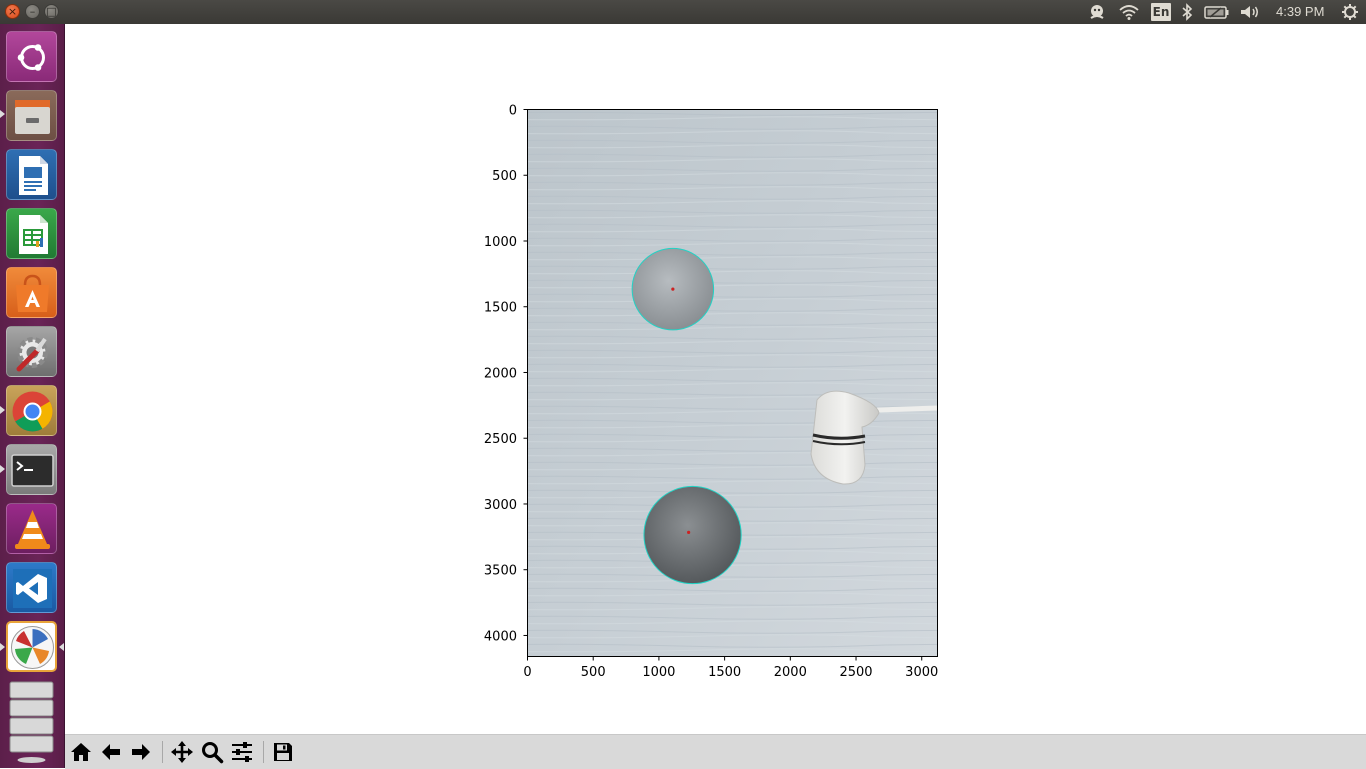 Image resolution: width=1366 pixels, height=769 pixels. I want to click on y-axis: 0 500 1000 1500 2000 2500 3000 3500 4000, so click(506, 374).